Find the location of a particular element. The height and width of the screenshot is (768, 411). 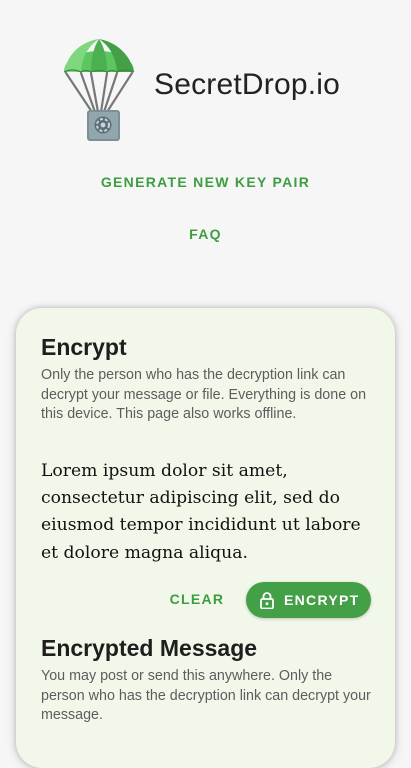

encrypt-button: ENCRYPT is located at coordinates (308, 600).